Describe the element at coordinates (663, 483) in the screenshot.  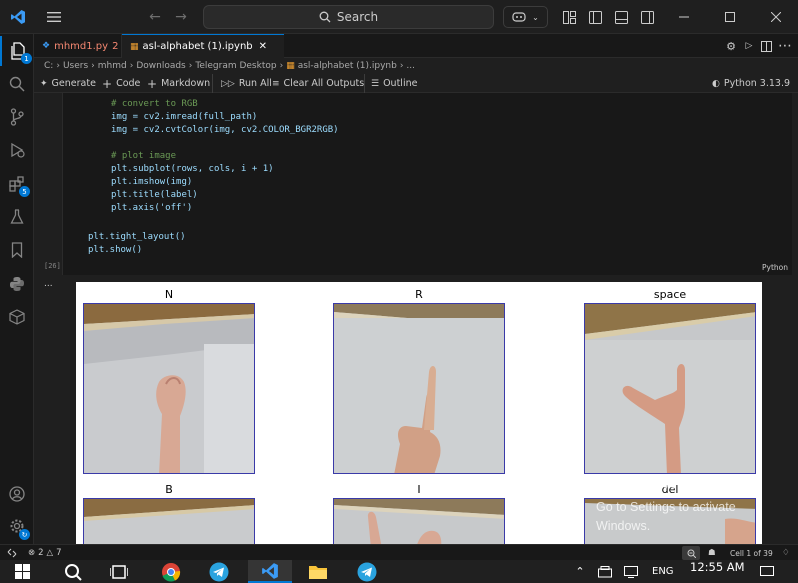
I see `activate-windows-watermark: Activate Windows` at that location.